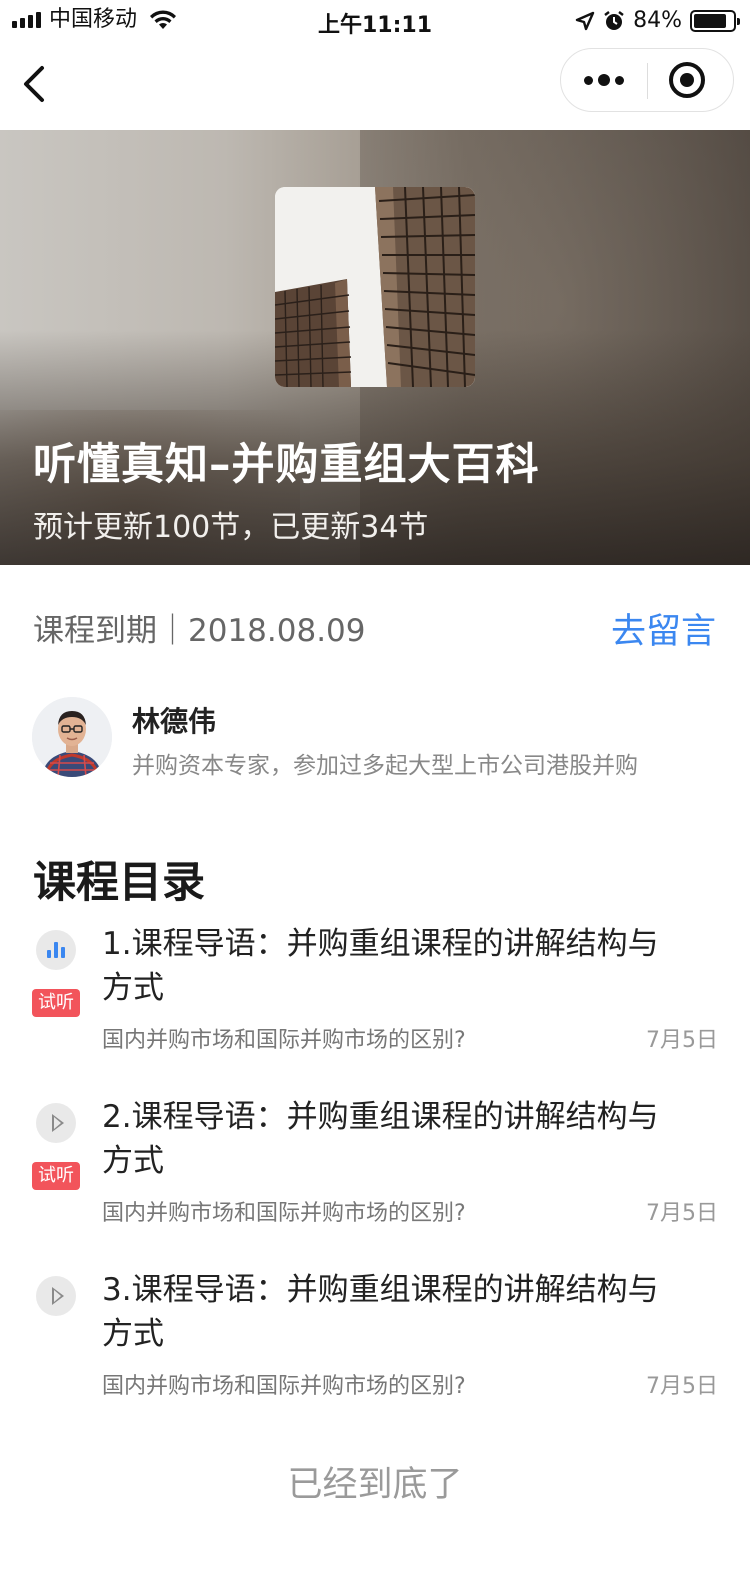 The image size is (750, 1572). I want to click on course-cover-image, so click(375, 287).